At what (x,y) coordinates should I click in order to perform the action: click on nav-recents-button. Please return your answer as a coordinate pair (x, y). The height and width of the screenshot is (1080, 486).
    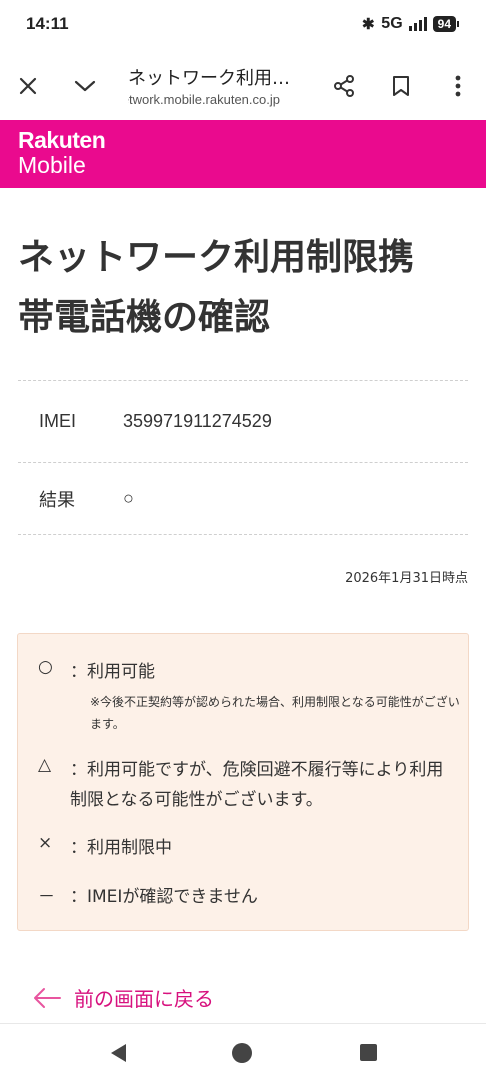
    Looking at the image, I should click on (368, 1052).